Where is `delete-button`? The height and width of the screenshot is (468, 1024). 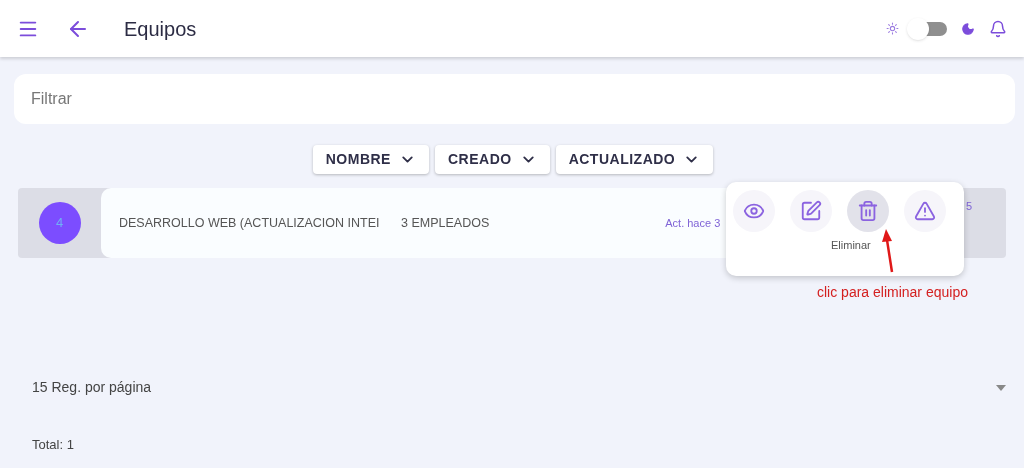 delete-button is located at coordinates (868, 211).